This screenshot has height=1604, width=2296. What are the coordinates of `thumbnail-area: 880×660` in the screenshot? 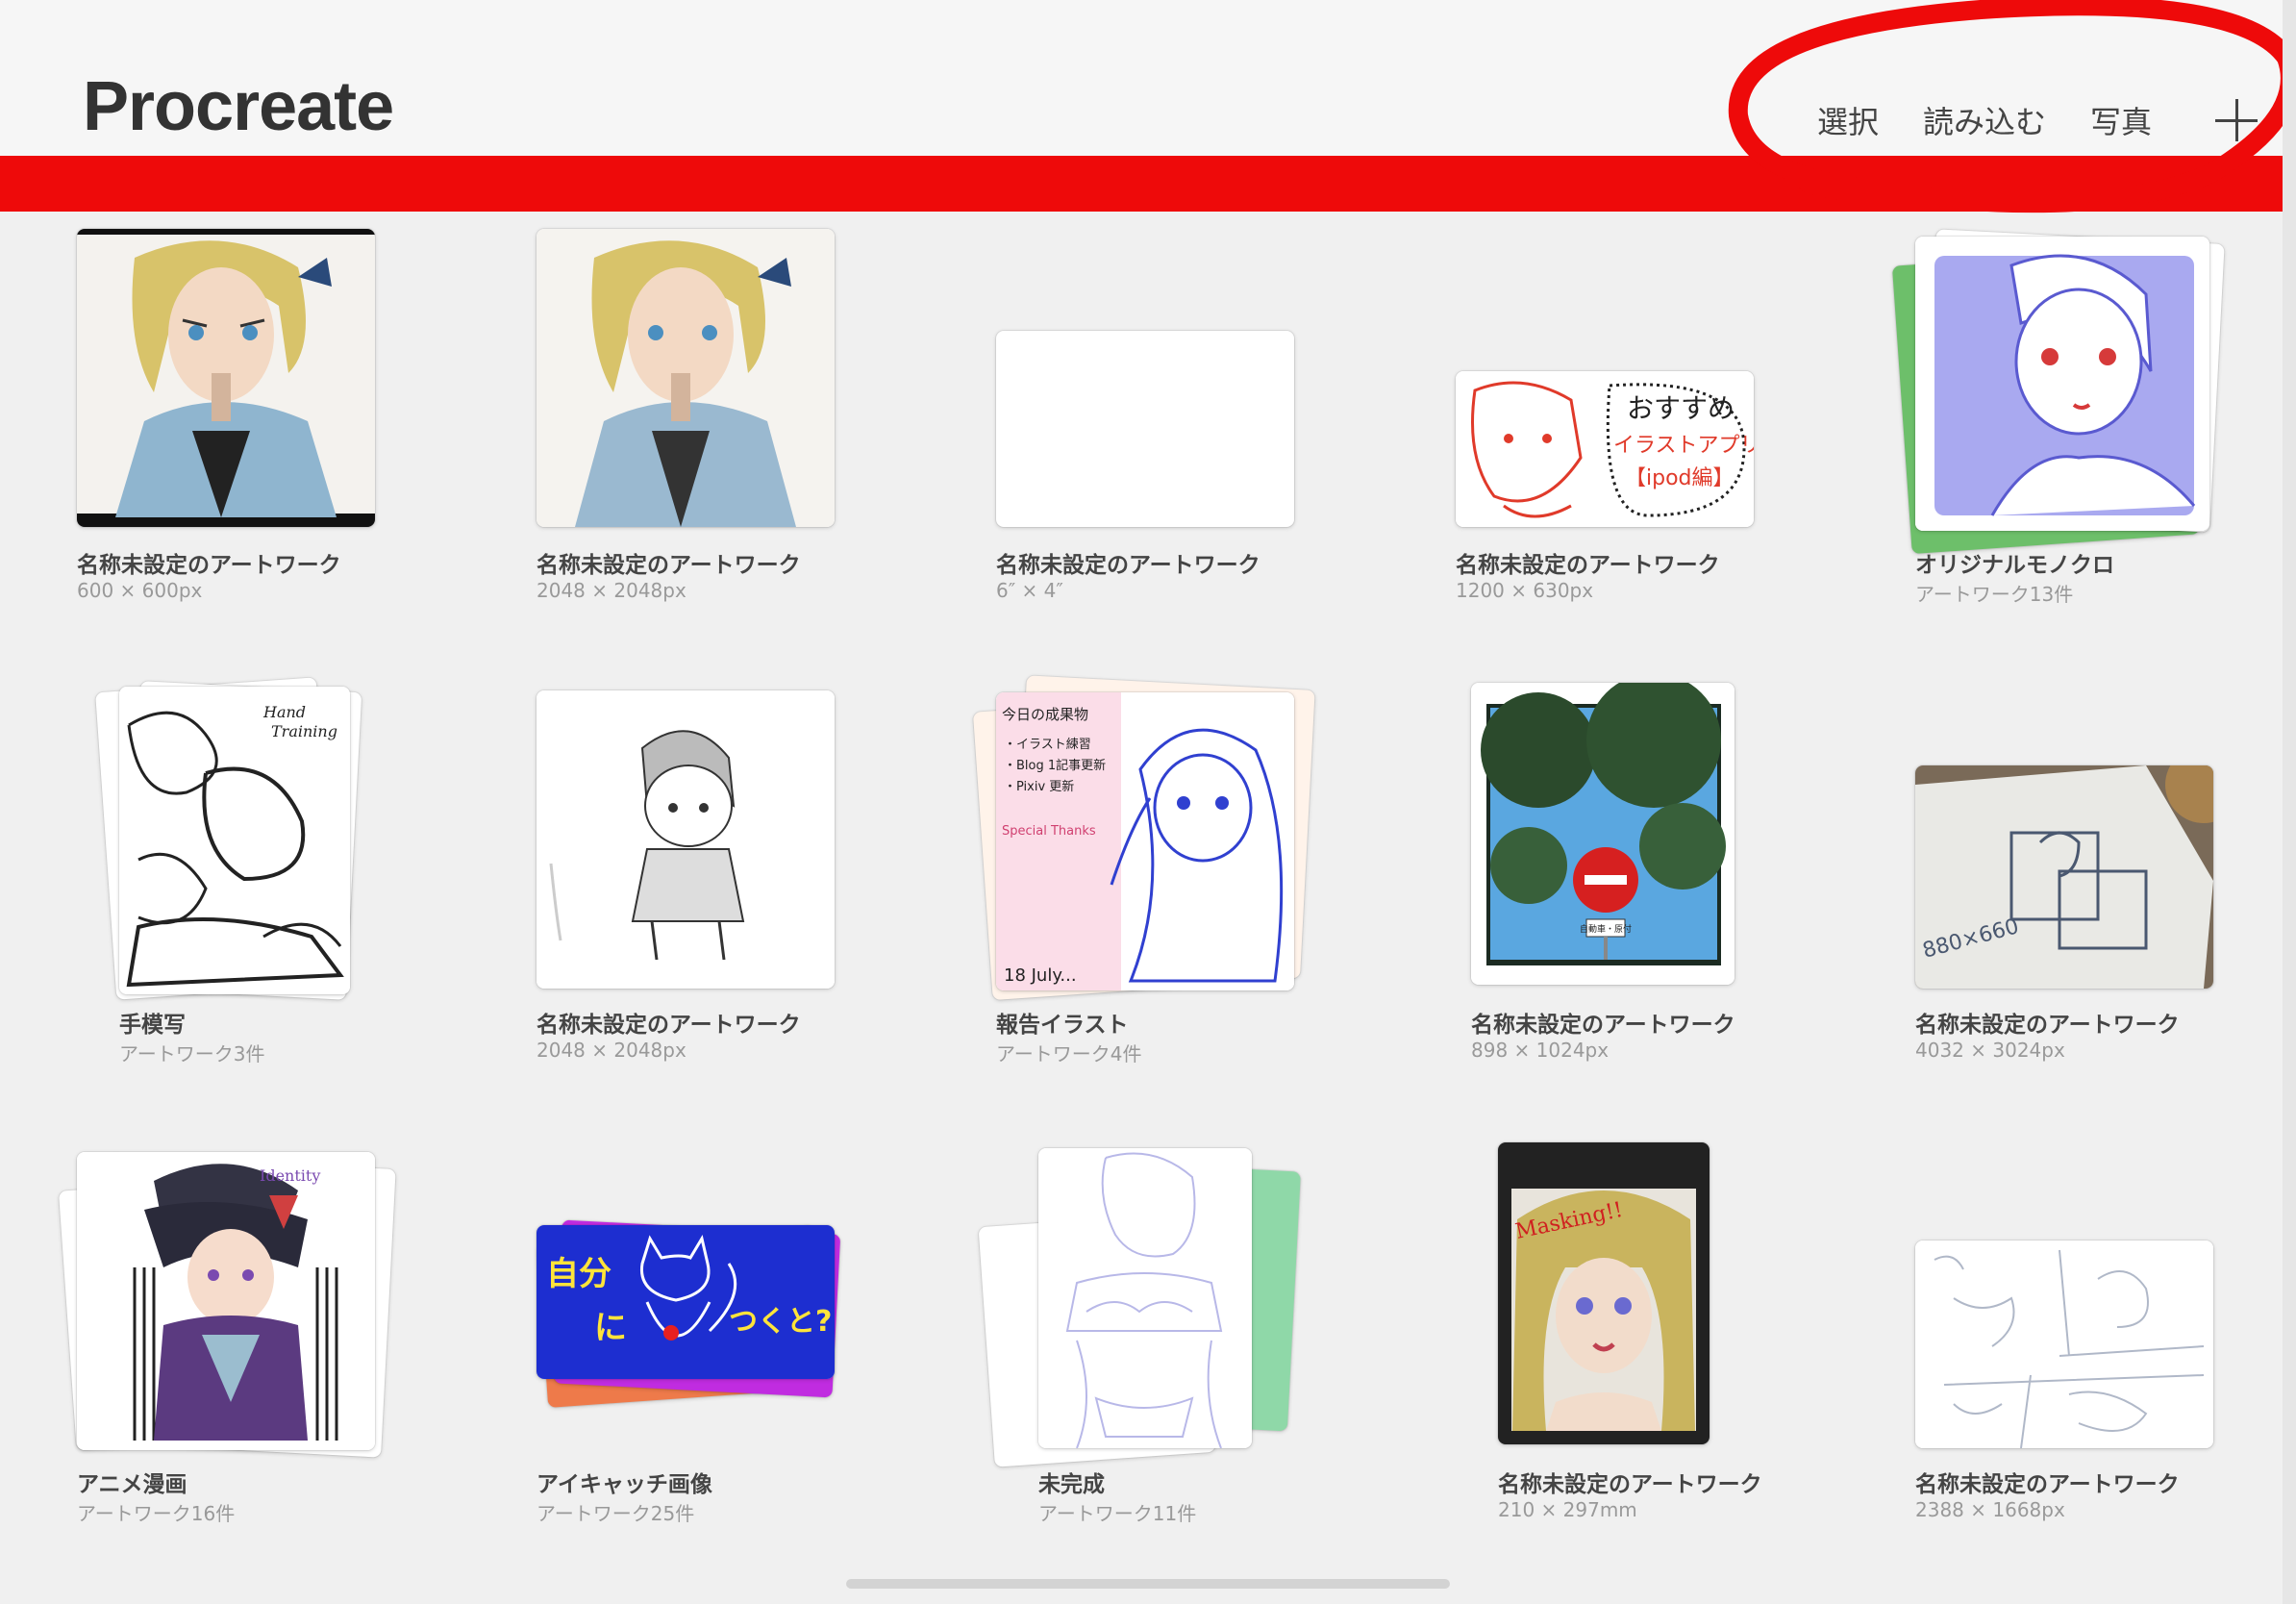 It's located at (2064, 840).